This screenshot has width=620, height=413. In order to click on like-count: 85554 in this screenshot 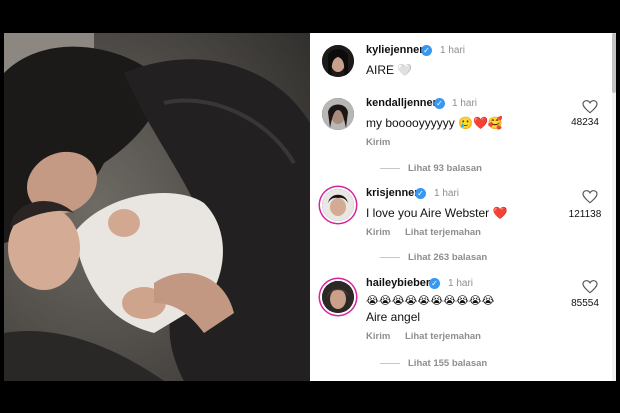, I will do `click(585, 303)`.